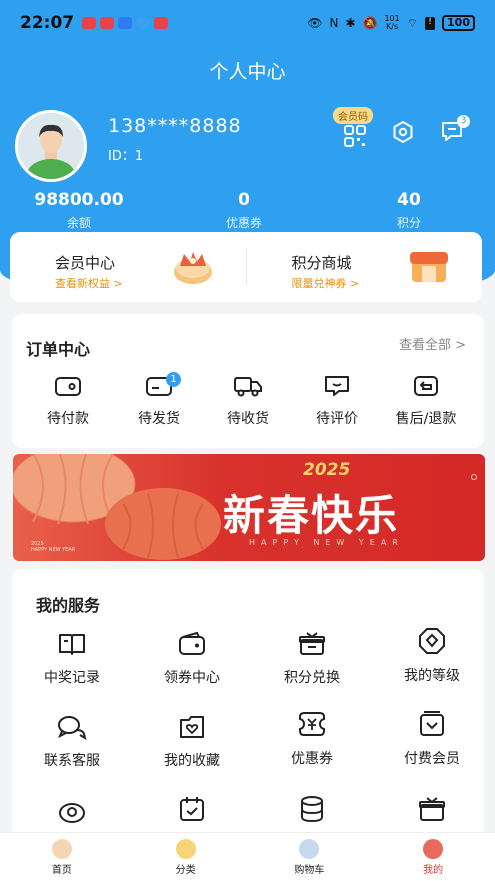 This screenshot has width=495, height=881. I want to click on chat-icon, so click(72, 728).